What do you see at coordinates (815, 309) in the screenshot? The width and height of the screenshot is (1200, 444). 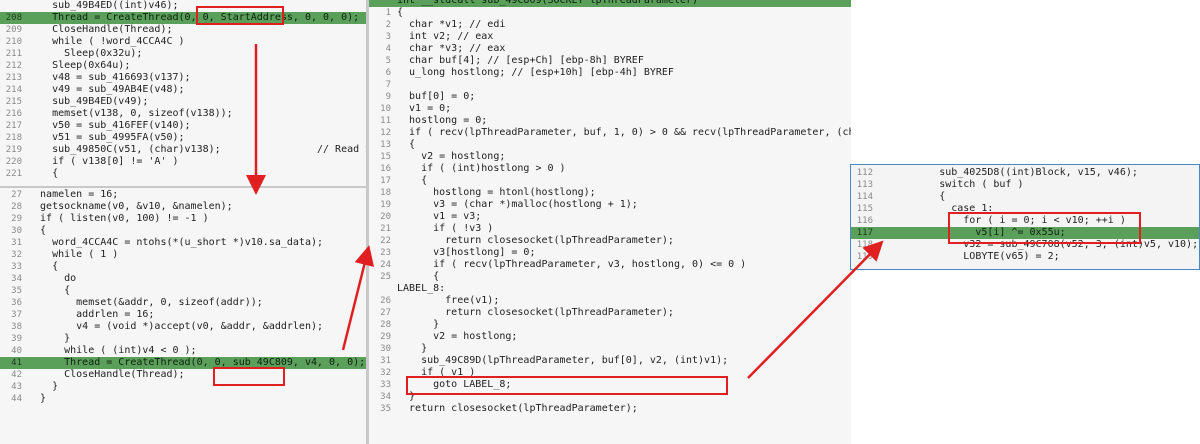 I see `arrow-to-xor-panel` at bounding box center [815, 309].